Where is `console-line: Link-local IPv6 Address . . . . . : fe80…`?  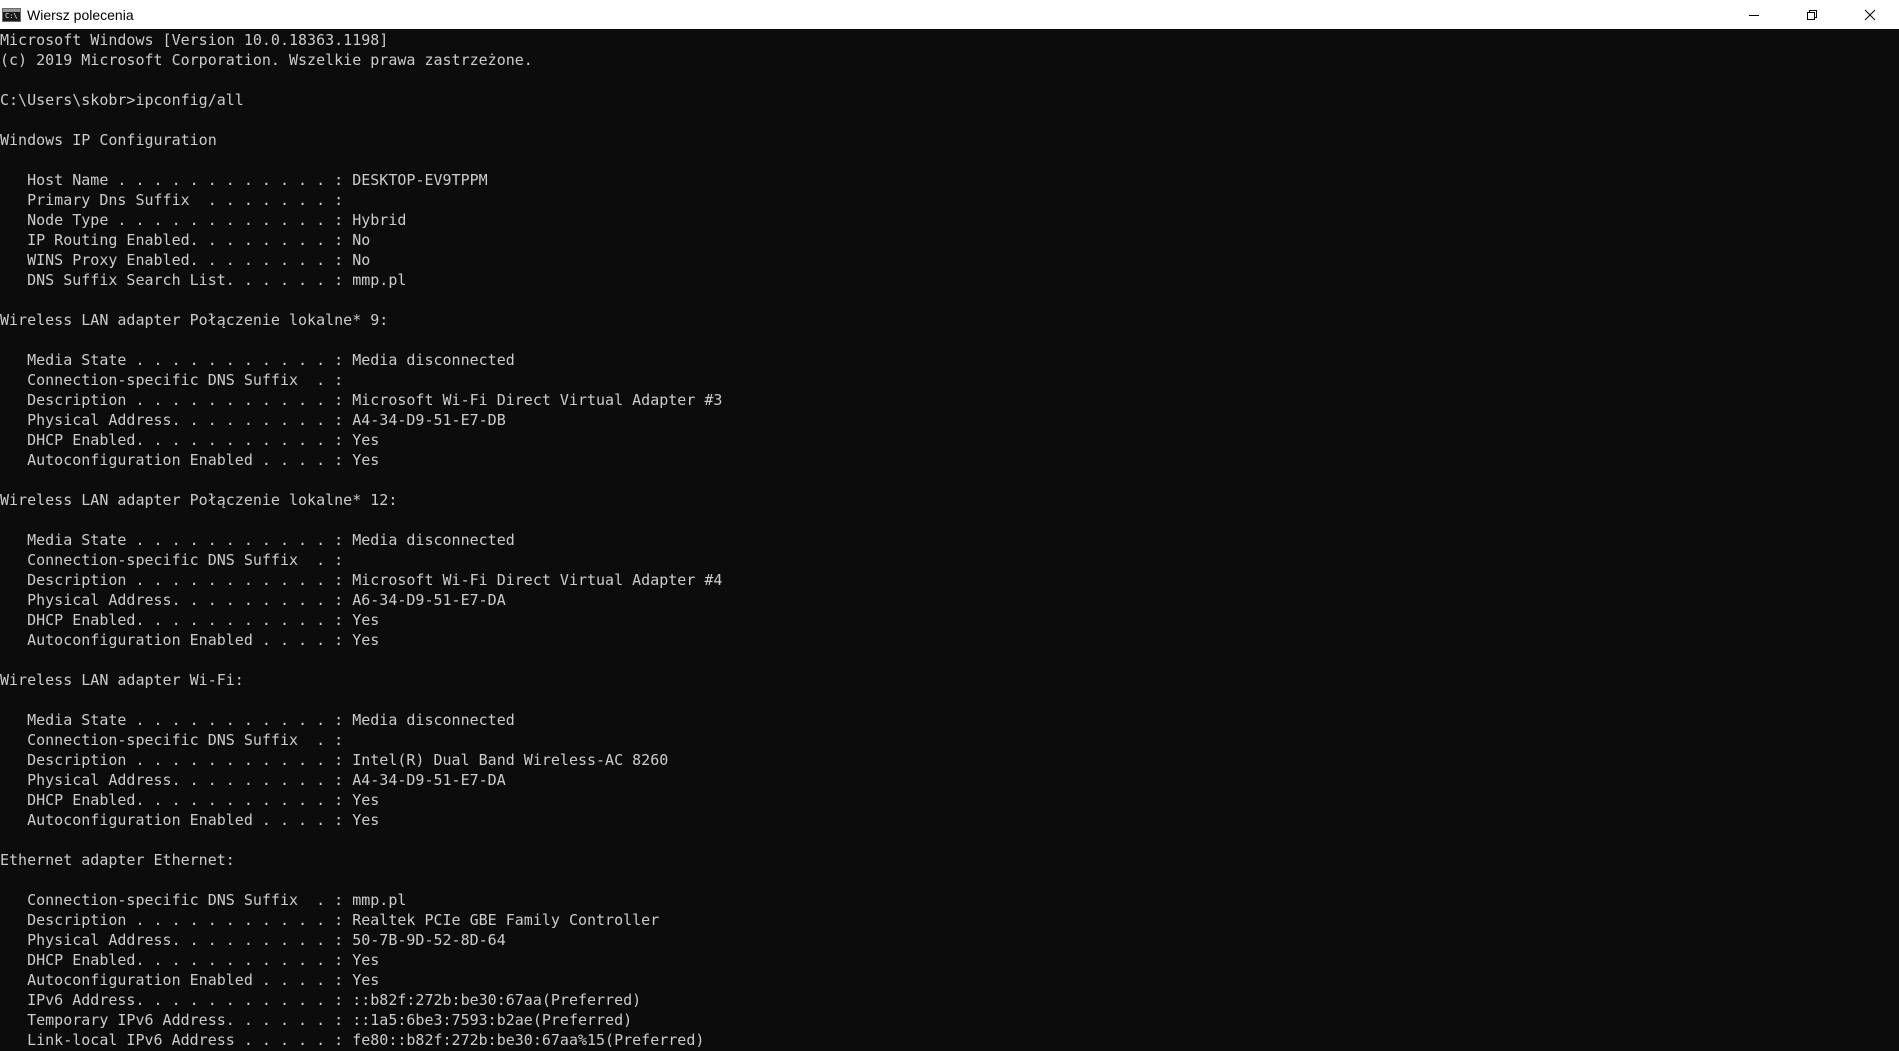
console-line: Link-local IPv6 Address . . . . . : fe80… is located at coordinates (352, 1040).